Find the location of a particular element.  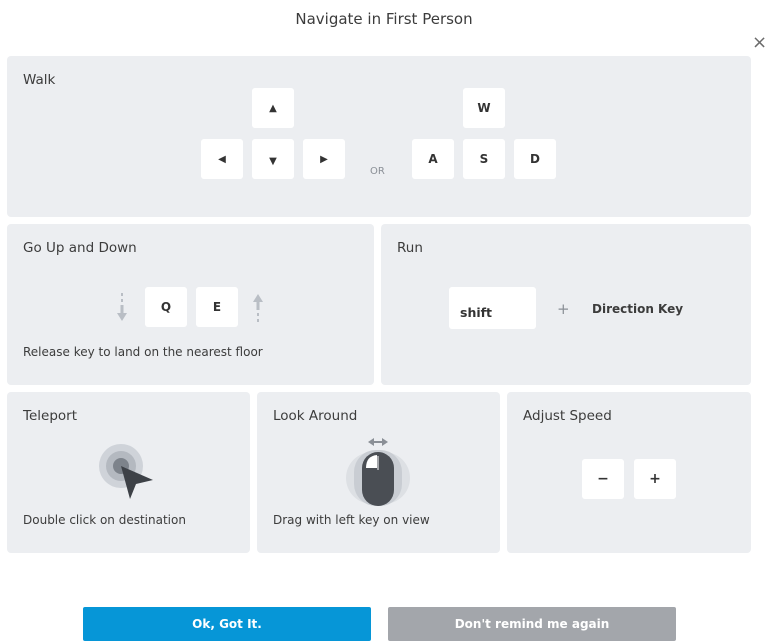

or-label: OR is located at coordinates (377, 171).